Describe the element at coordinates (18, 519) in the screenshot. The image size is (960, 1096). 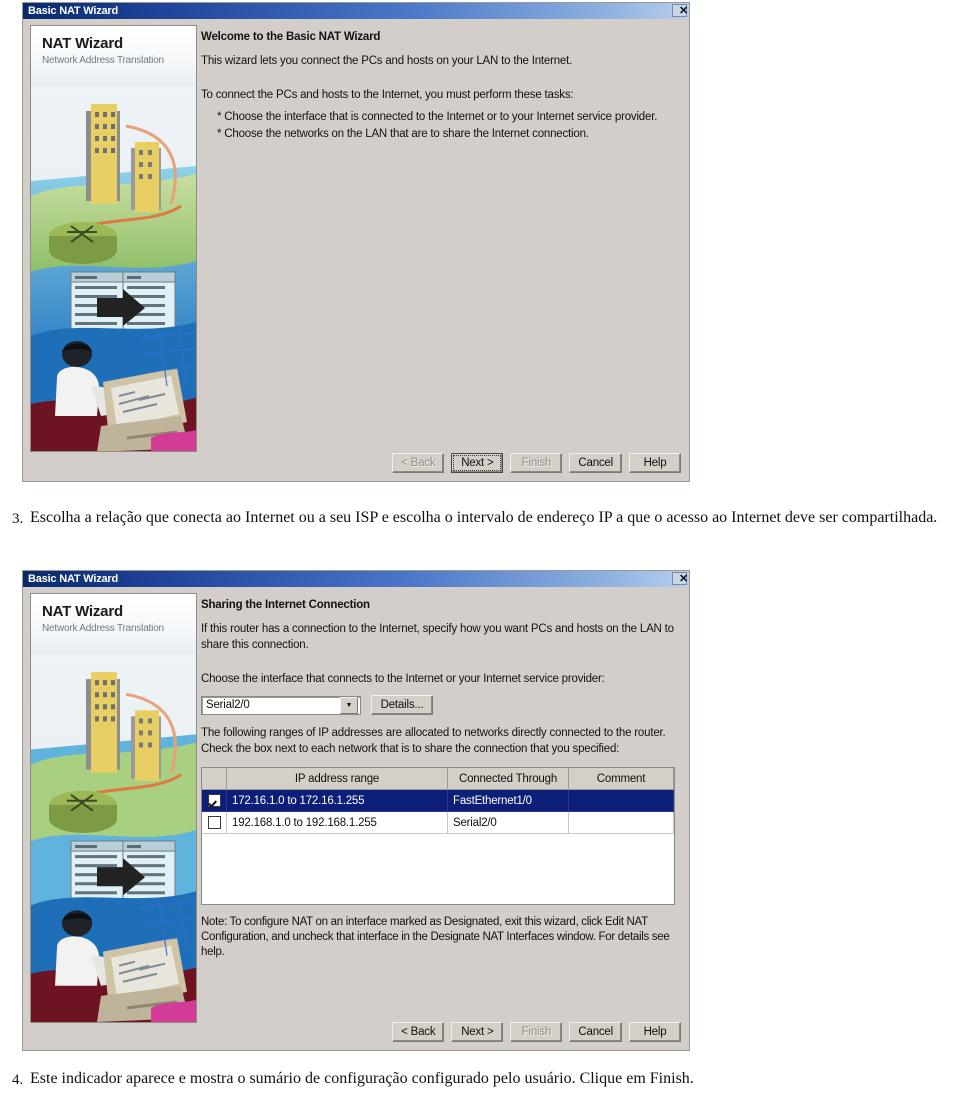
I see `step-number: 3.` at that location.